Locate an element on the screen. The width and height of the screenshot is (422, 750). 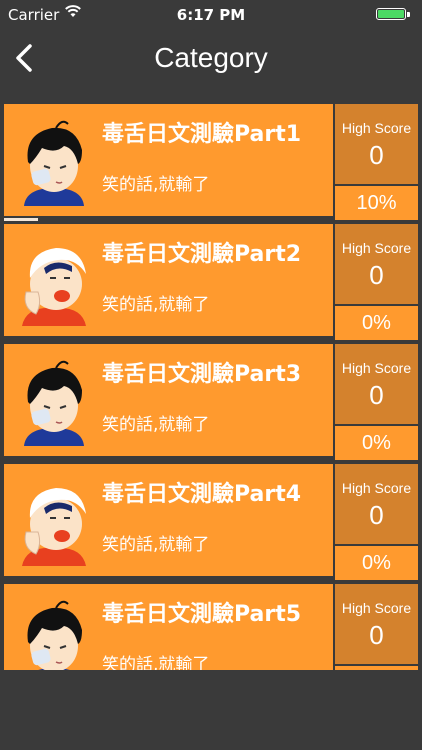
category-title: 毒舌日文測驗Part1 is located at coordinates (202, 134).